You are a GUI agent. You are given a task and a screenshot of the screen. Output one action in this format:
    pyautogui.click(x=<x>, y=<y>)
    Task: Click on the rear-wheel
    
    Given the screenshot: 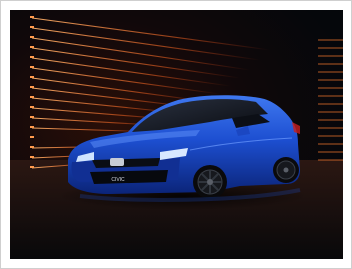 What is the action you would take?
    pyautogui.click(x=286, y=170)
    